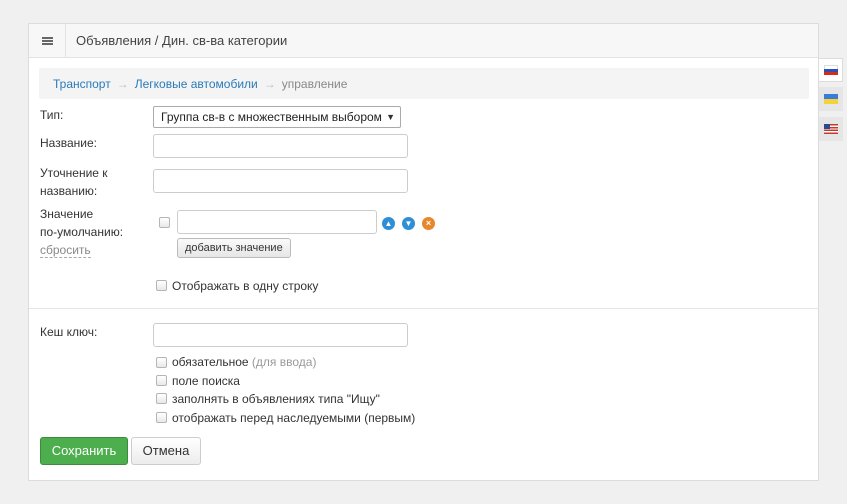 Image resolution: width=847 pixels, height=504 pixels. Describe the element at coordinates (182, 40) in the screenshot. I see `page-title: Объявления / Дин. св-ва категории` at that location.